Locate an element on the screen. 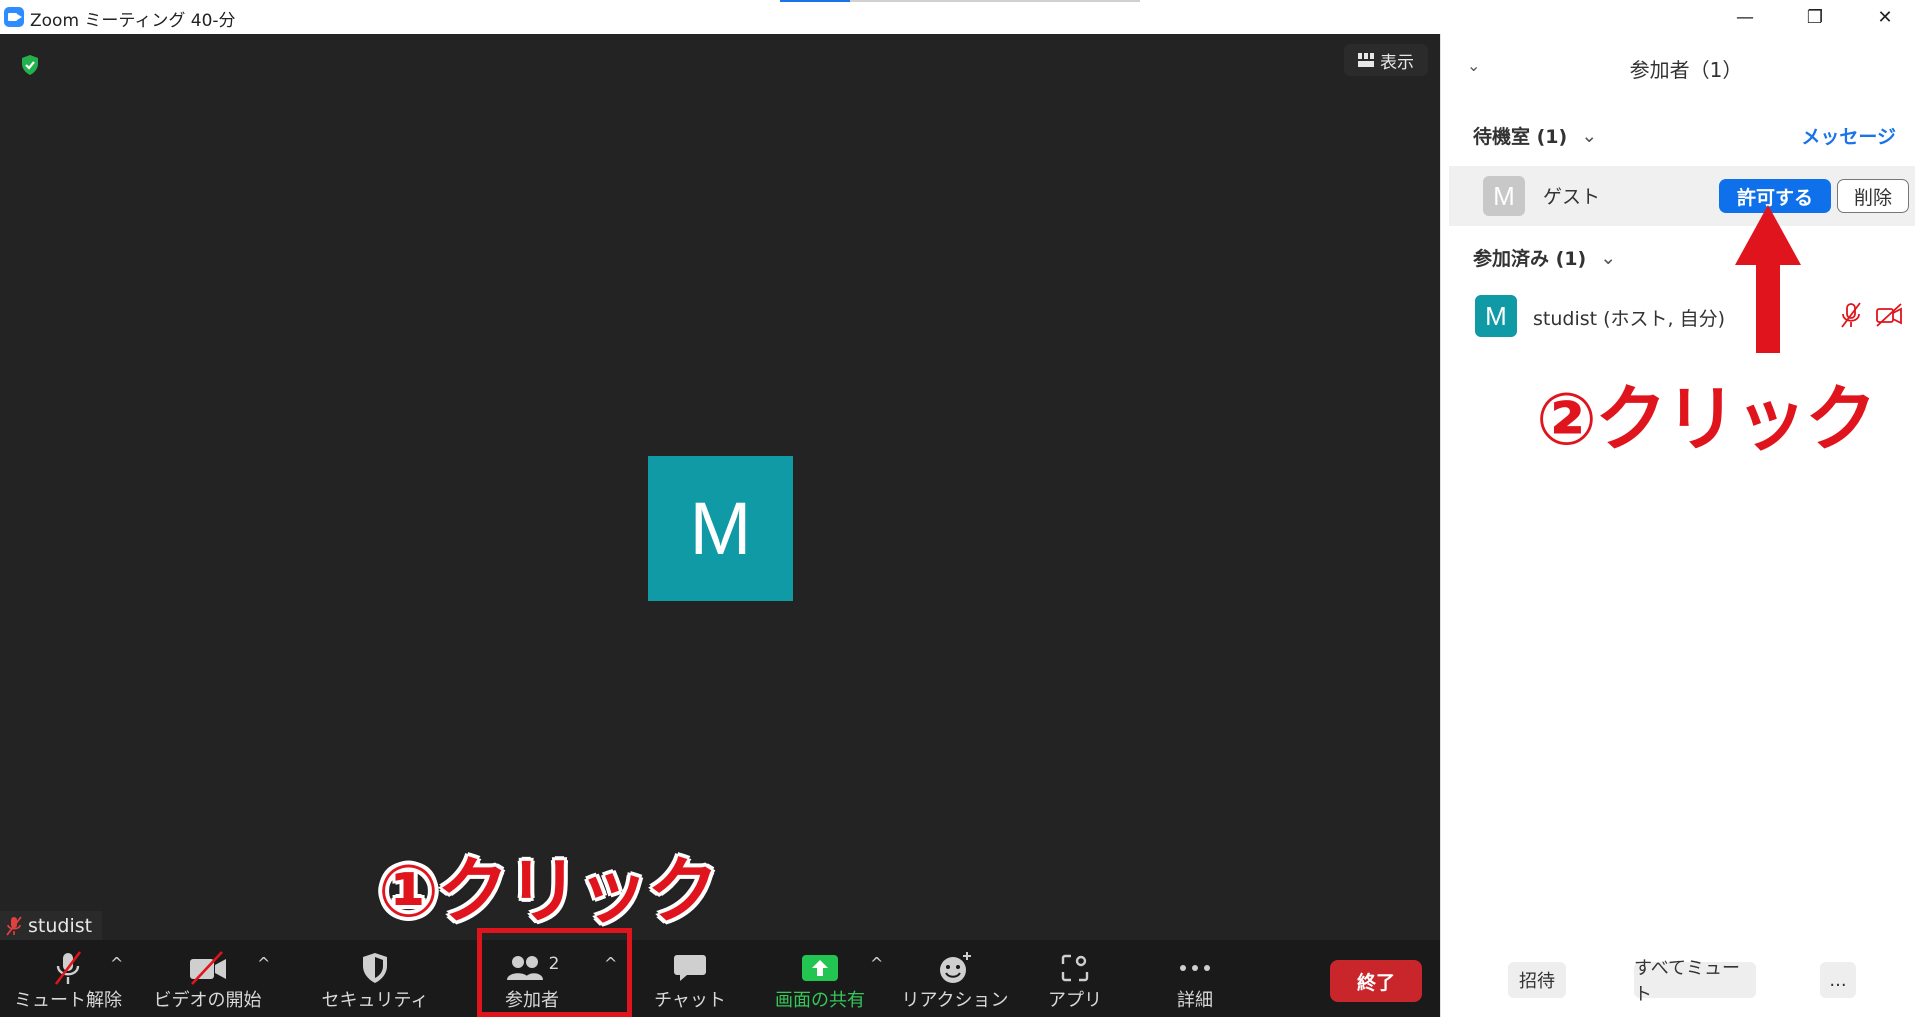 The width and height of the screenshot is (1920, 1017). participants-highlight-box is located at coordinates (554, 972).